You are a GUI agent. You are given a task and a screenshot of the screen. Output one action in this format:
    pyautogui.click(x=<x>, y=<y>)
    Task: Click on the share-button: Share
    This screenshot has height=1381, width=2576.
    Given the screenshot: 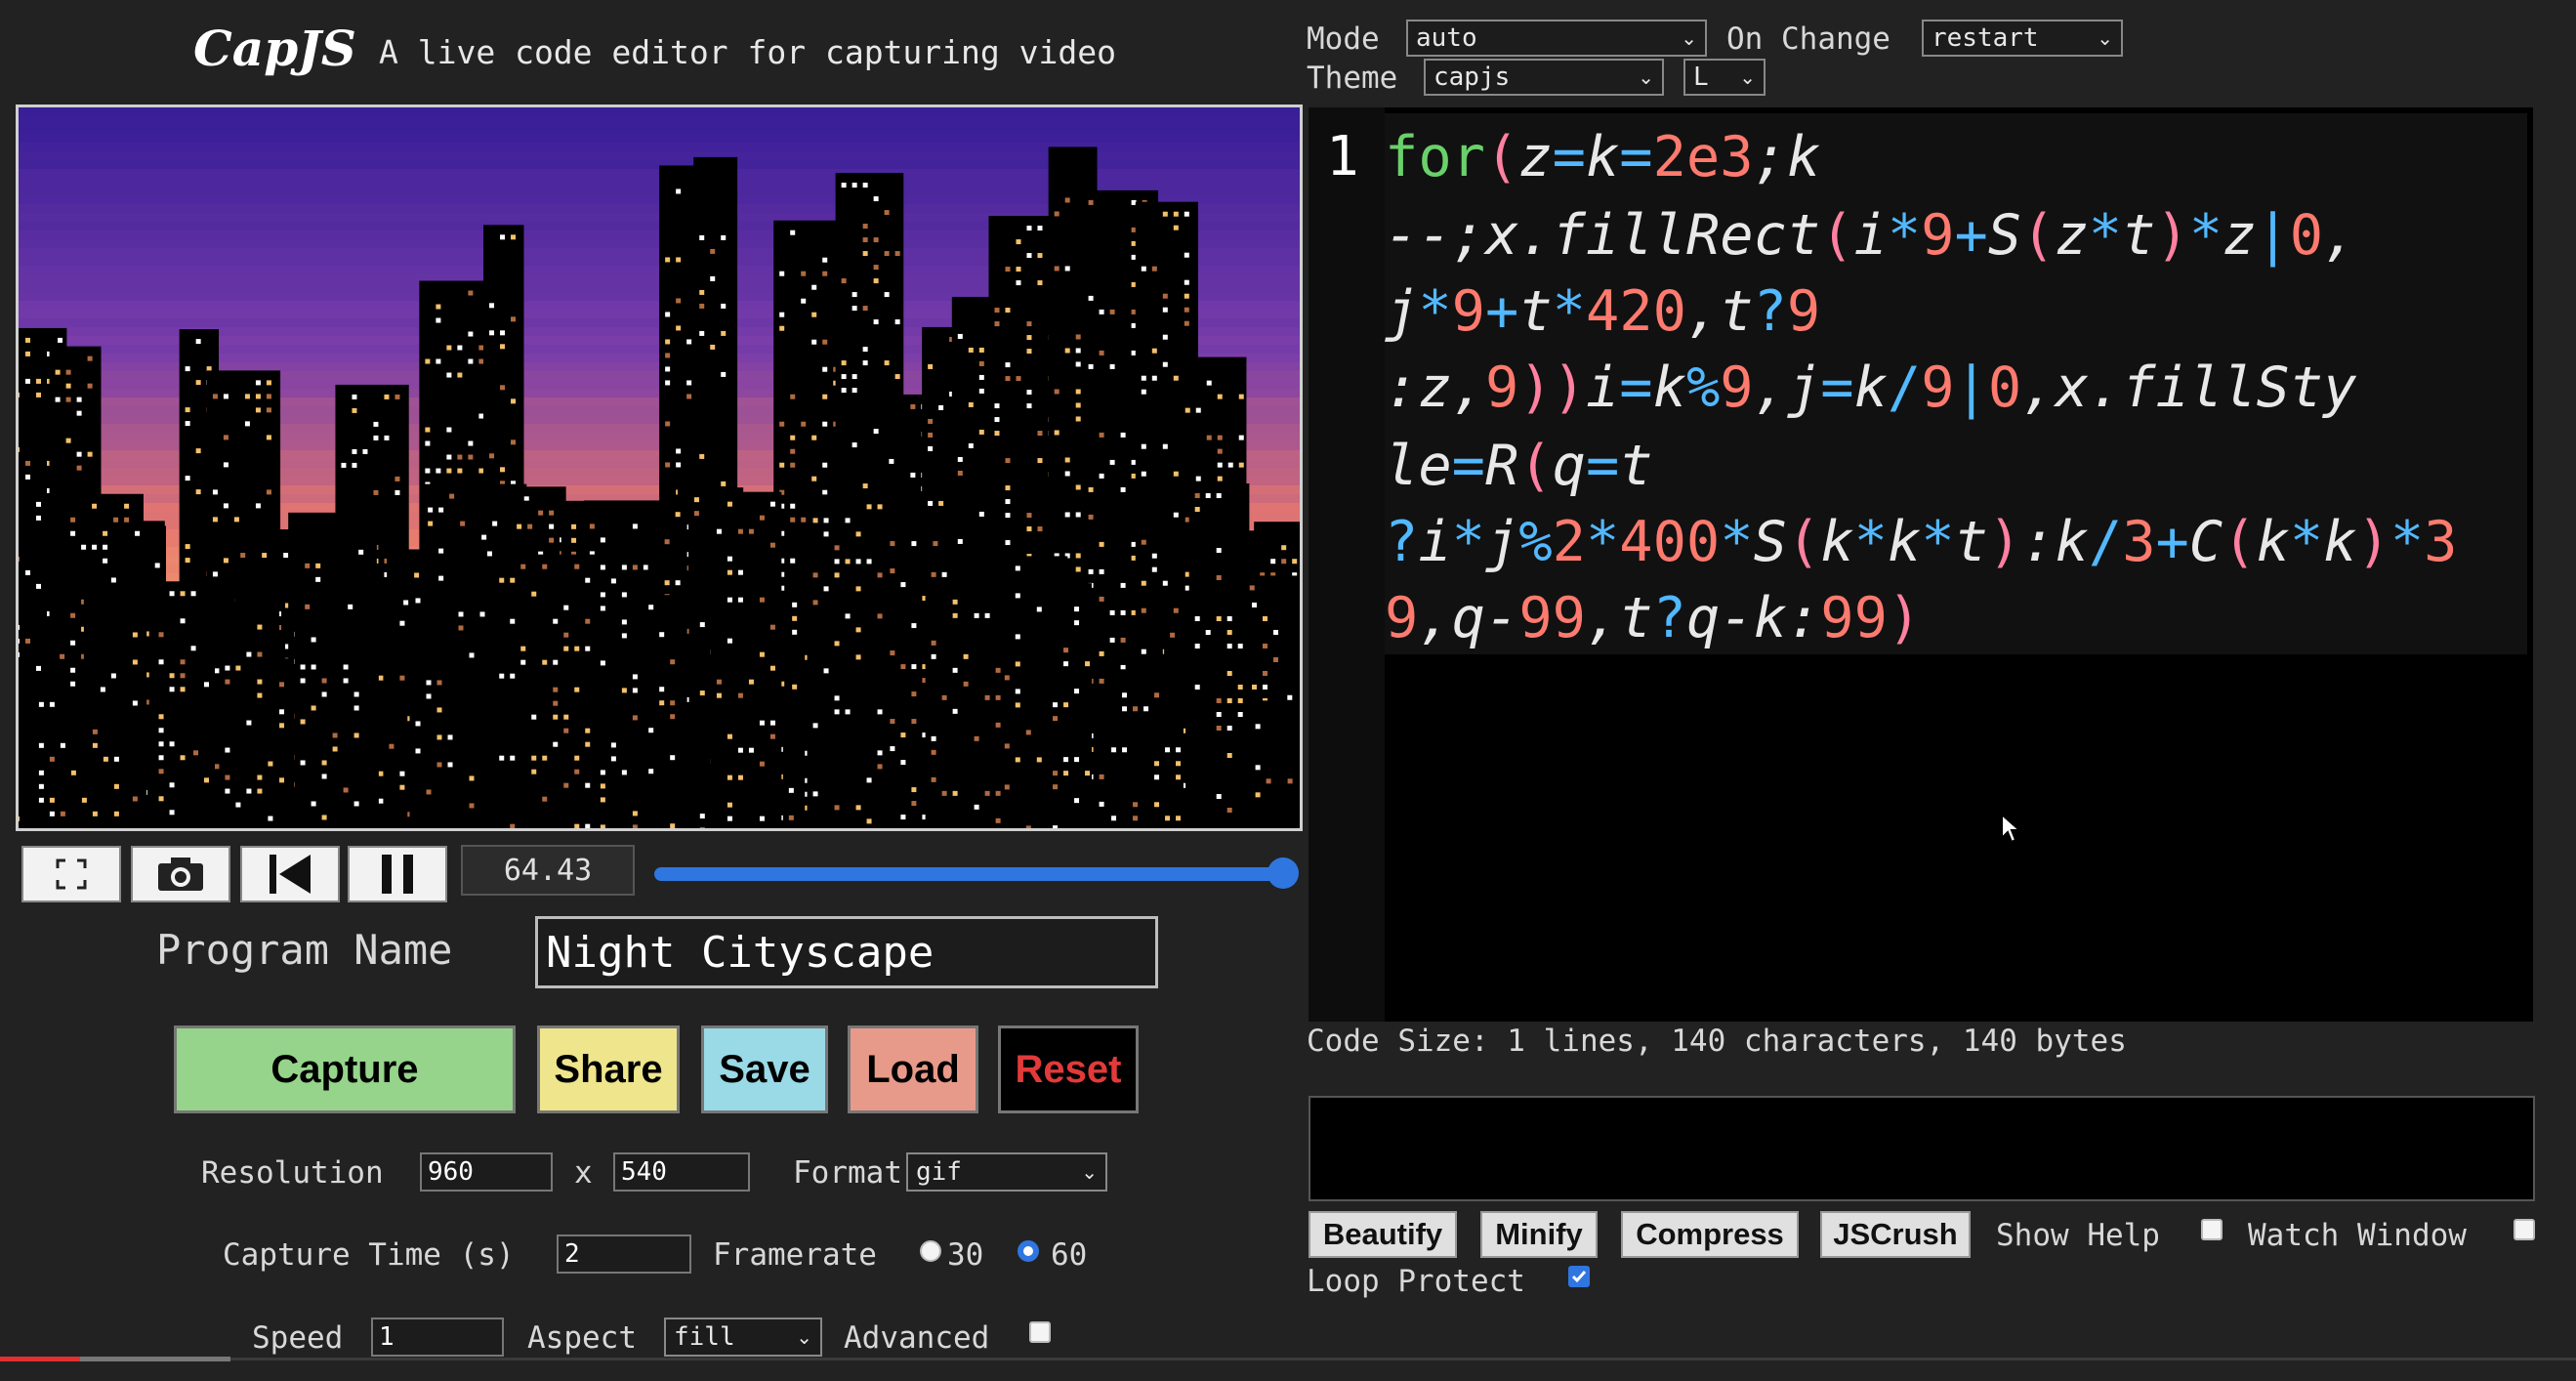 What is the action you would take?
    pyautogui.click(x=608, y=1069)
    